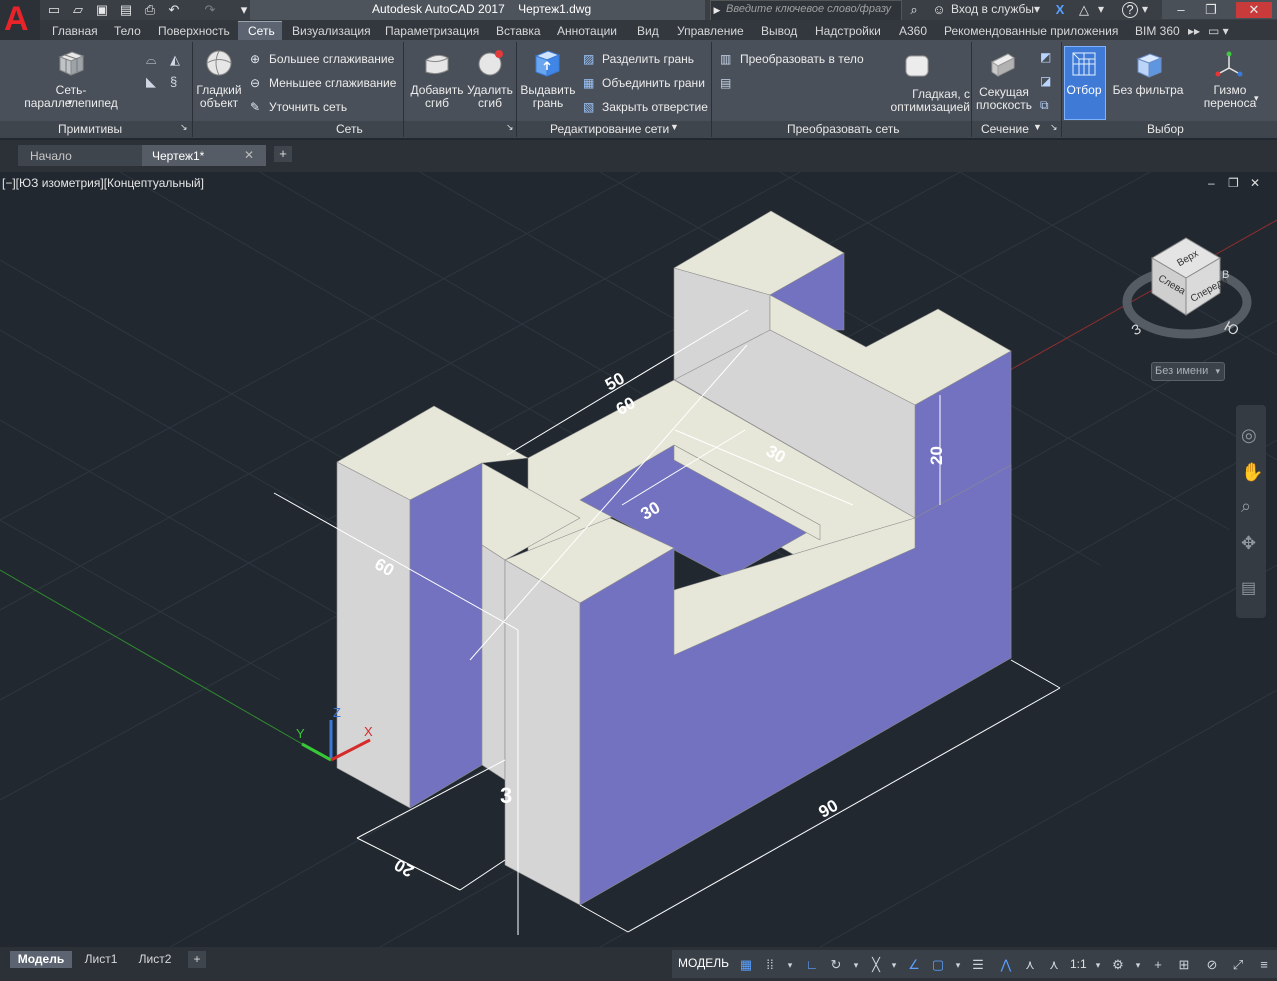 This screenshot has width=1277, height=981. What do you see at coordinates (914, 965) in the screenshot?
I see `object-snap-tracking-icon: ∠` at bounding box center [914, 965].